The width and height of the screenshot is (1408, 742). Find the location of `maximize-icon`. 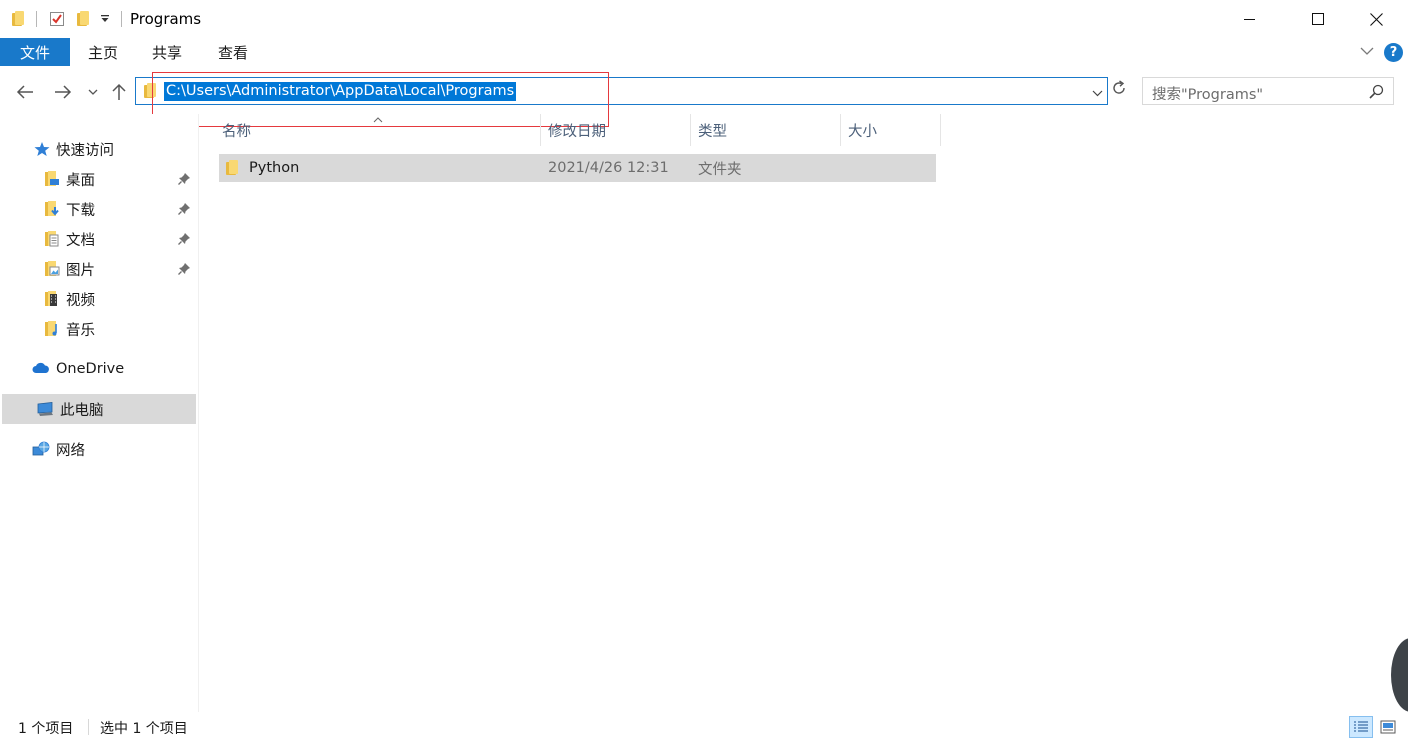

maximize-icon is located at coordinates (1318, 19).